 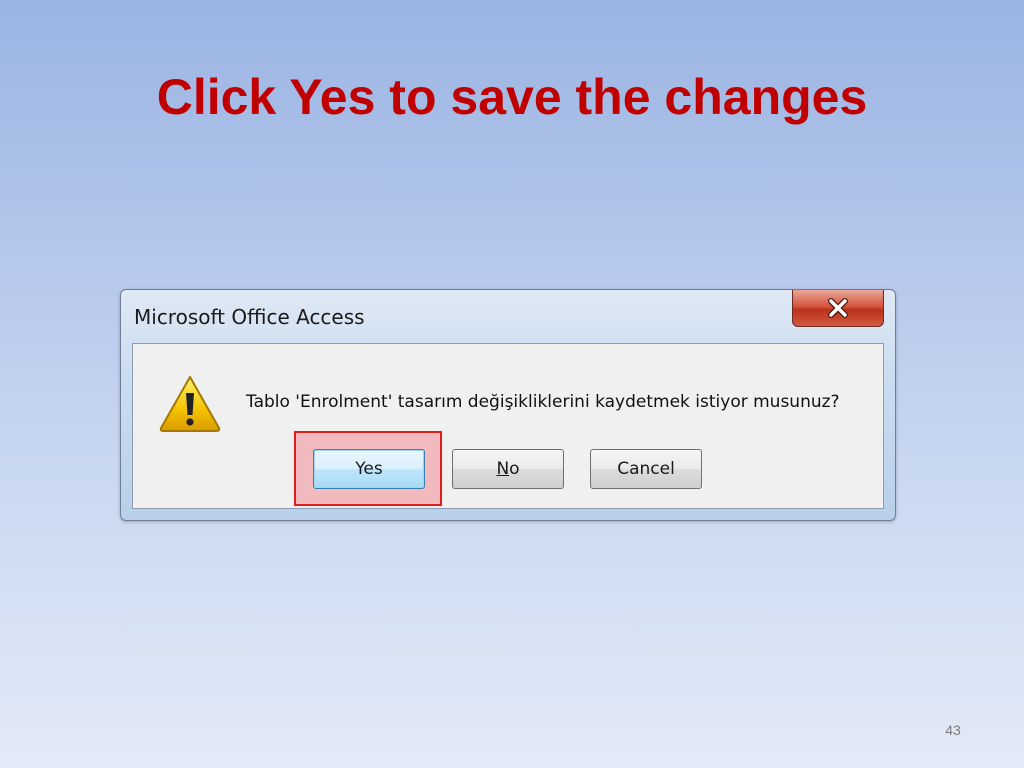 I want to click on yes-button: Yes, so click(x=369, y=469).